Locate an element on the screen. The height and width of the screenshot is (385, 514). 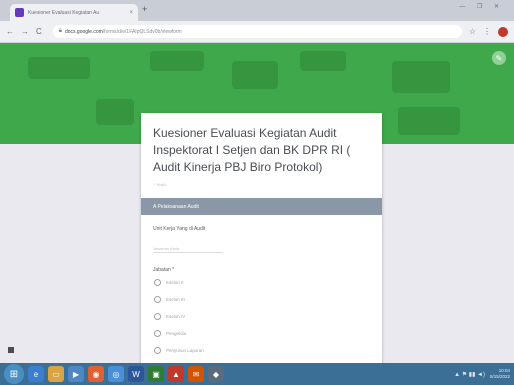
browser-tabstrip: Kuesioner Evaluasi Kegiatan Au × + — ❐ ✕ is located at coordinates (257, 10).